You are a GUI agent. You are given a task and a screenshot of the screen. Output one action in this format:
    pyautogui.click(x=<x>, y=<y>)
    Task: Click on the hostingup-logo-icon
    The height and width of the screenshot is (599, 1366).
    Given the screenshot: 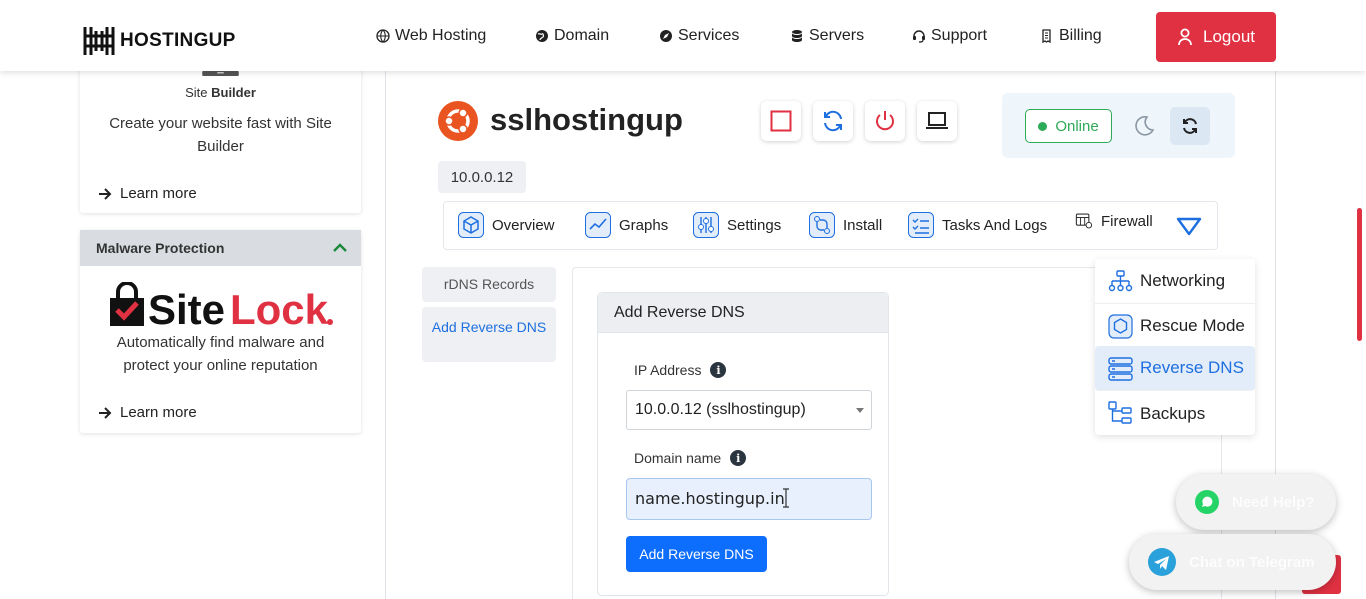 What is the action you would take?
    pyautogui.click(x=99, y=40)
    